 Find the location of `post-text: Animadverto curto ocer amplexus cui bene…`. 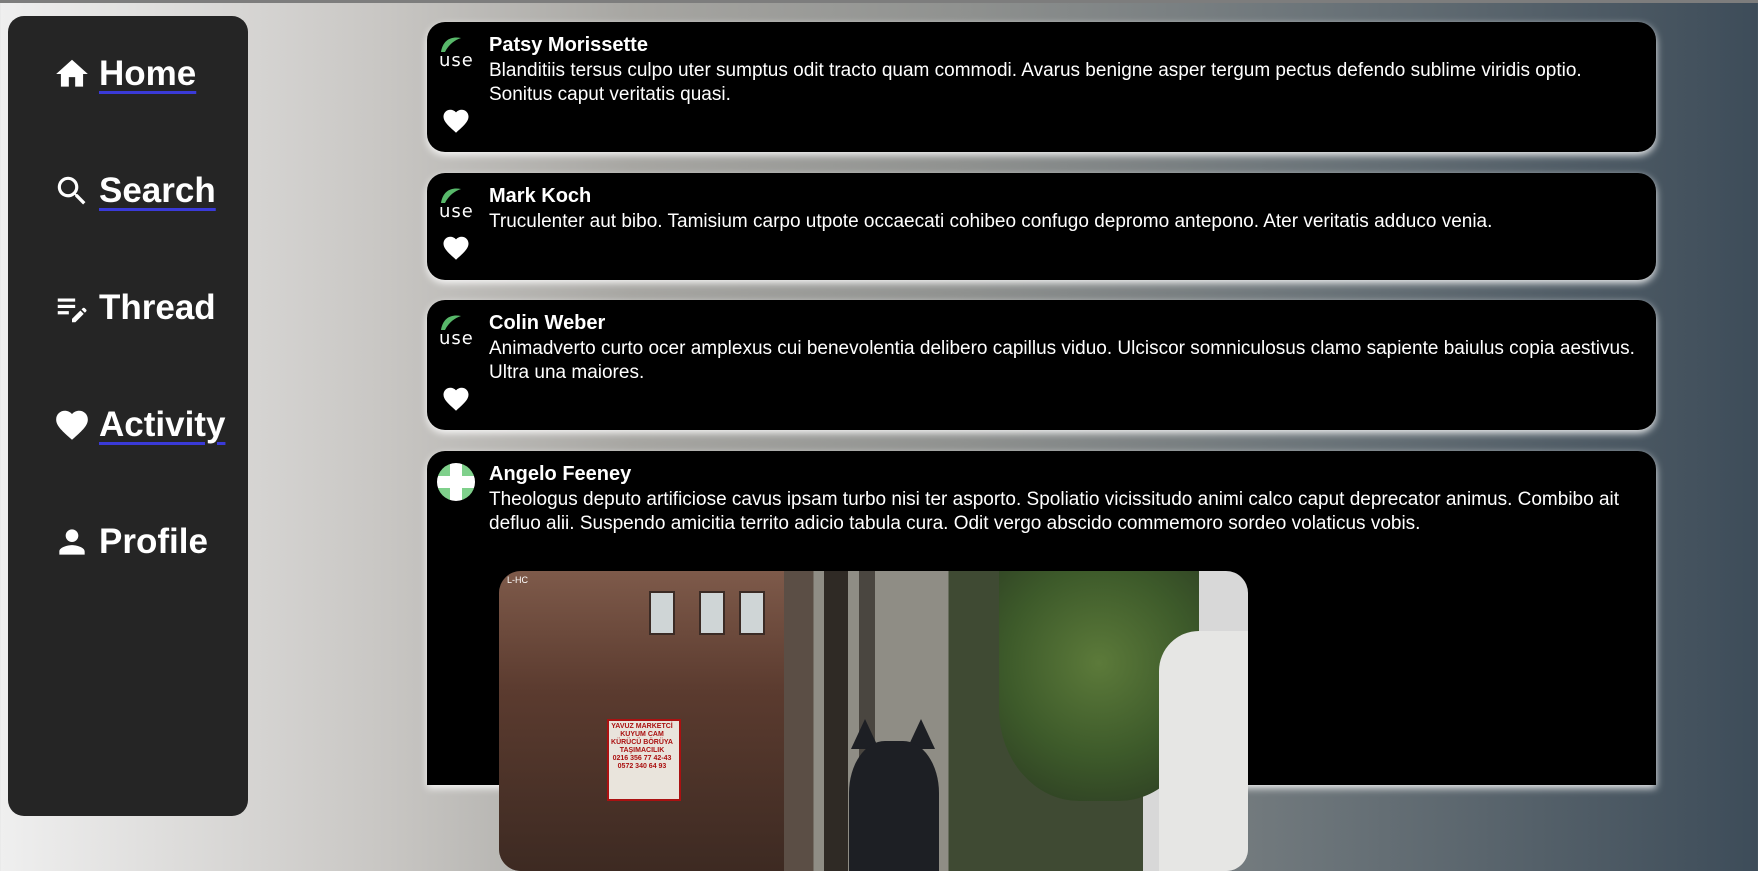

post-text: Animadverto curto ocer amplexus cui bene… is located at coordinates (1062, 360).